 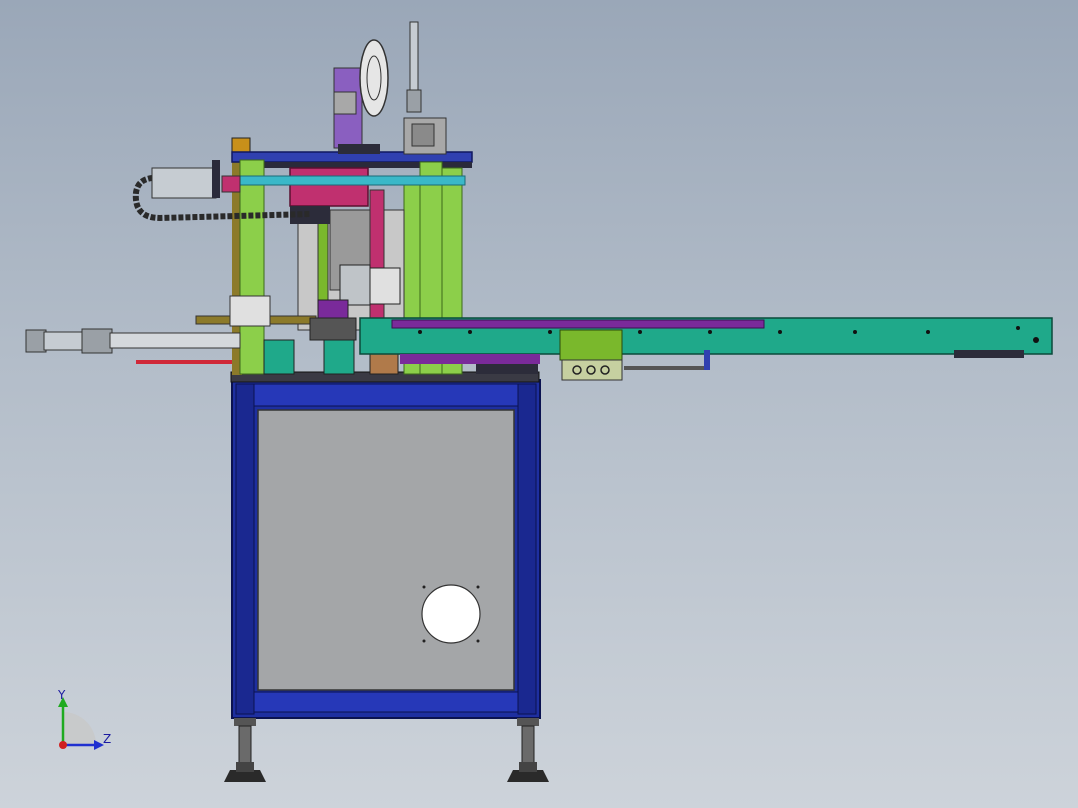 What do you see at coordinates (386, 550) in the screenshot?
I see `access-panel` at bounding box center [386, 550].